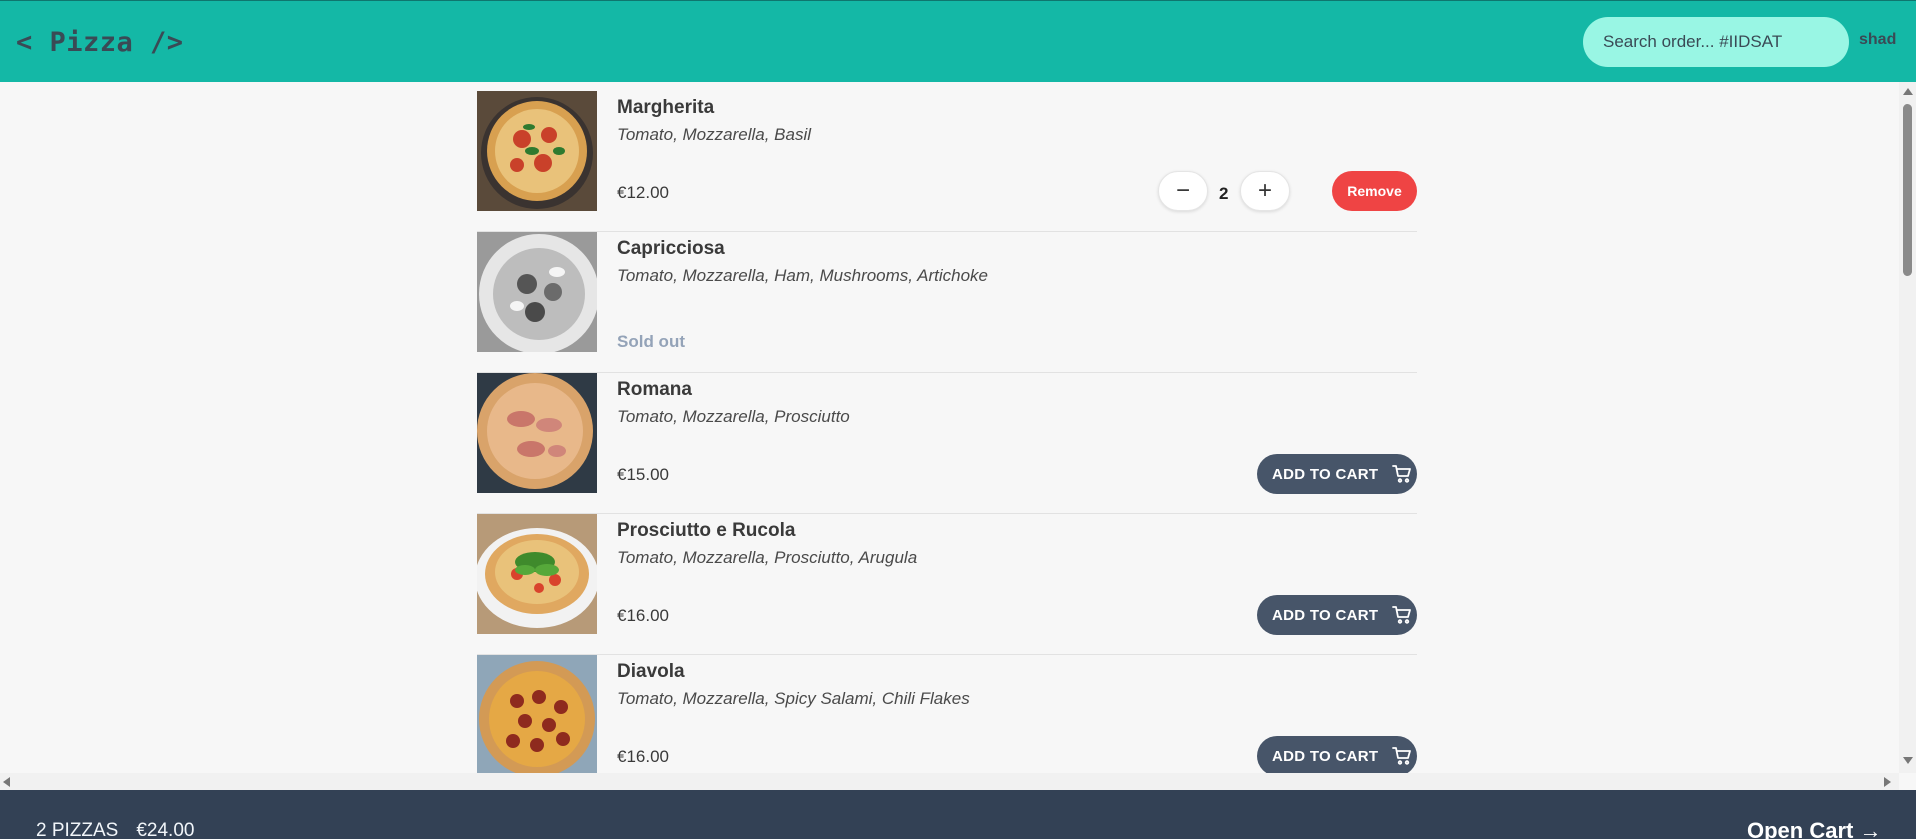 The width and height of the screenshot is (1916, 839). What do you see at coordinates (100, 42) in the screenshot?
I see `app-logo: < Pizza />` at bounding box center [100, 42].